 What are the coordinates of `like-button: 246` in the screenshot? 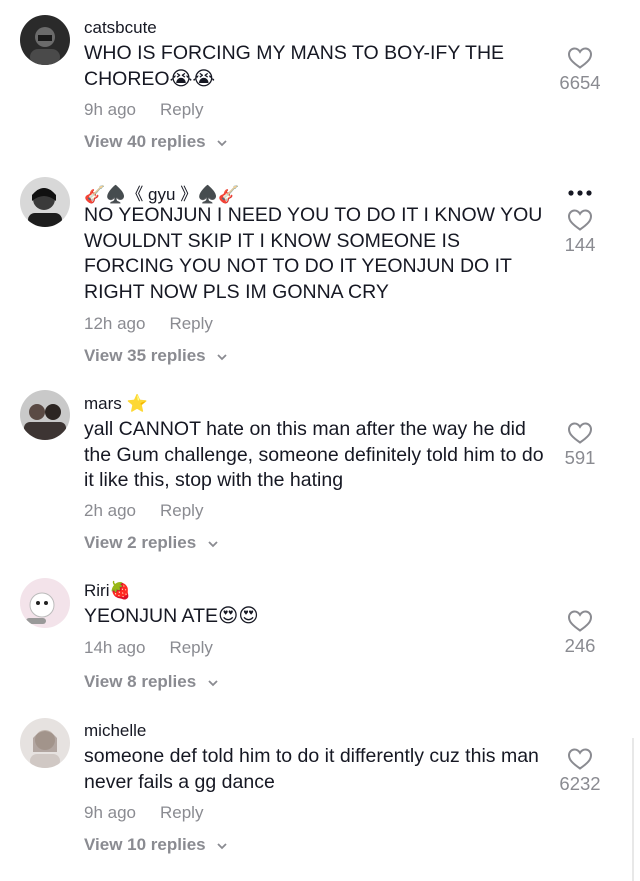 It's located at (580, 633).